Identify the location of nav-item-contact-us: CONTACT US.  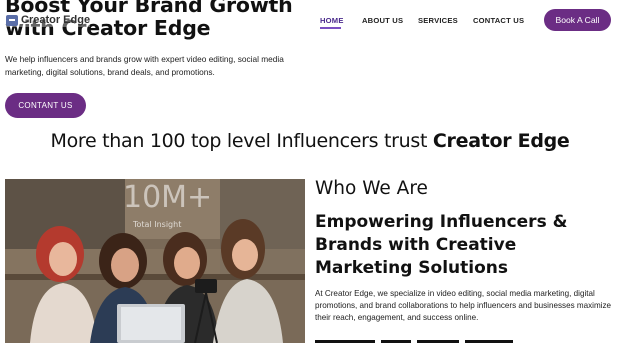
(498, 20).